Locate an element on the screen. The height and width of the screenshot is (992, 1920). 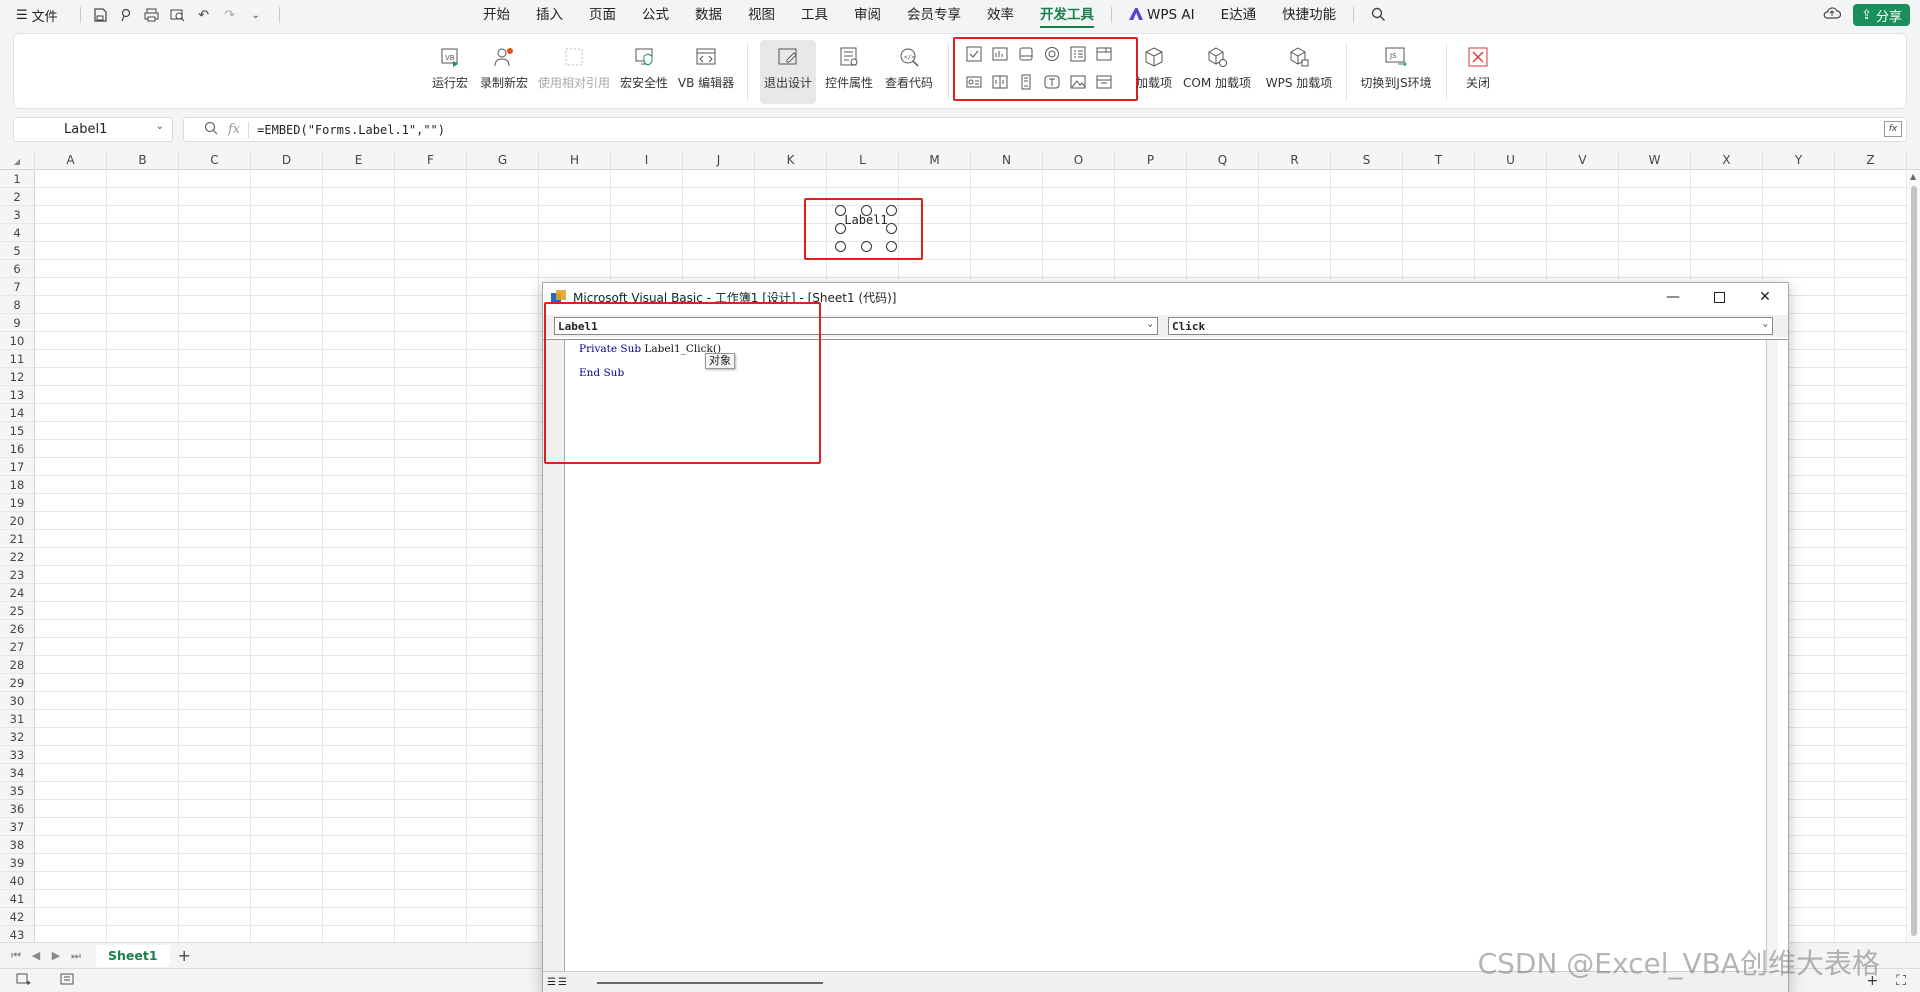
row-header: 20 is located at coordinates (17, 521).